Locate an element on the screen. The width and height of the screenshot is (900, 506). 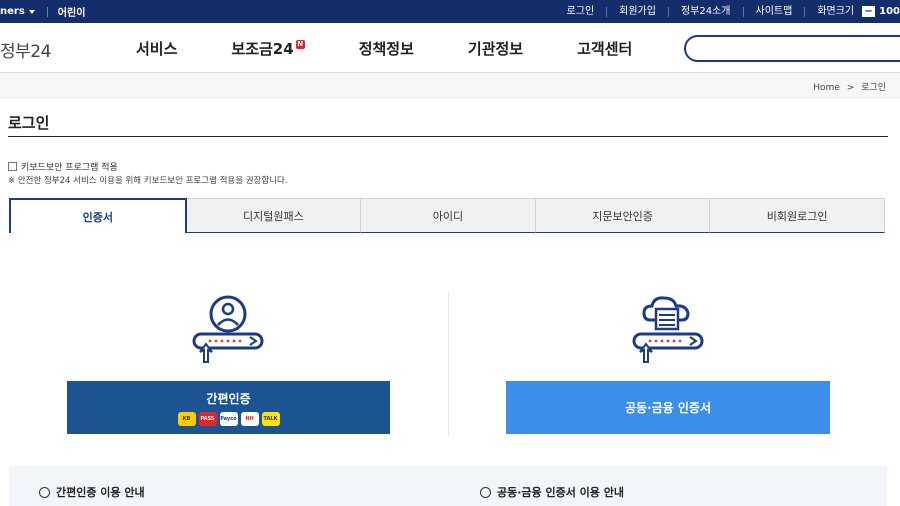
login-link: 로그인 is located at coordinates (581, 11).